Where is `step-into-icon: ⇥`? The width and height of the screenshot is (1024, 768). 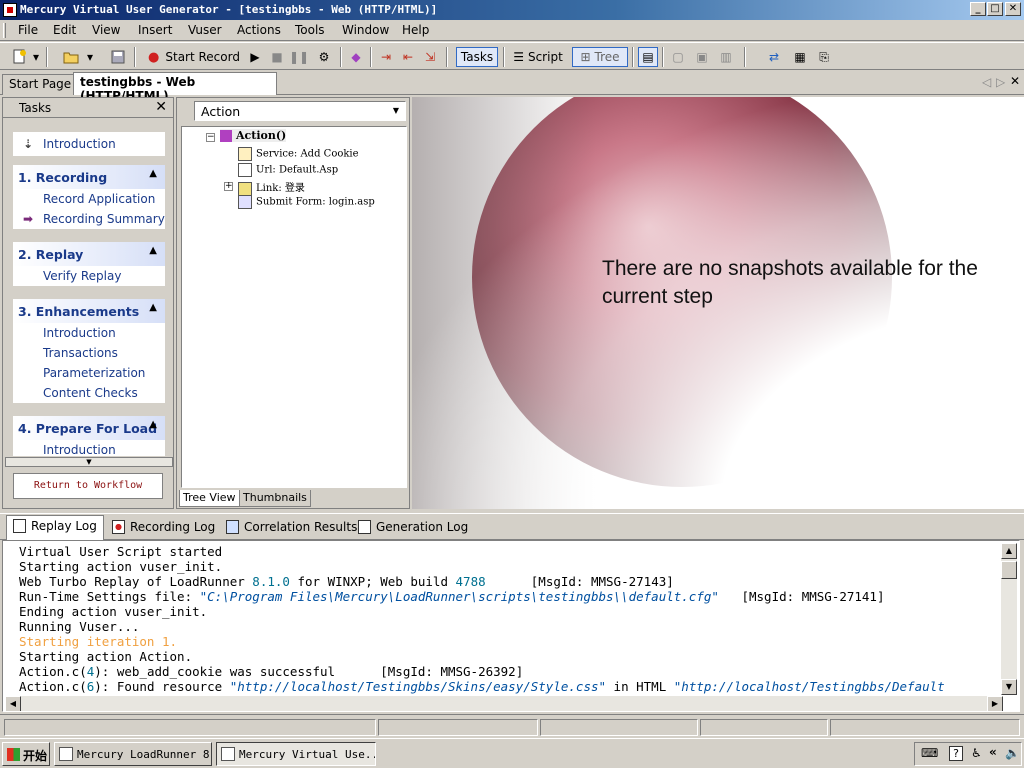
step-into-icon: ⇥ is located at coordinates (386, 57).